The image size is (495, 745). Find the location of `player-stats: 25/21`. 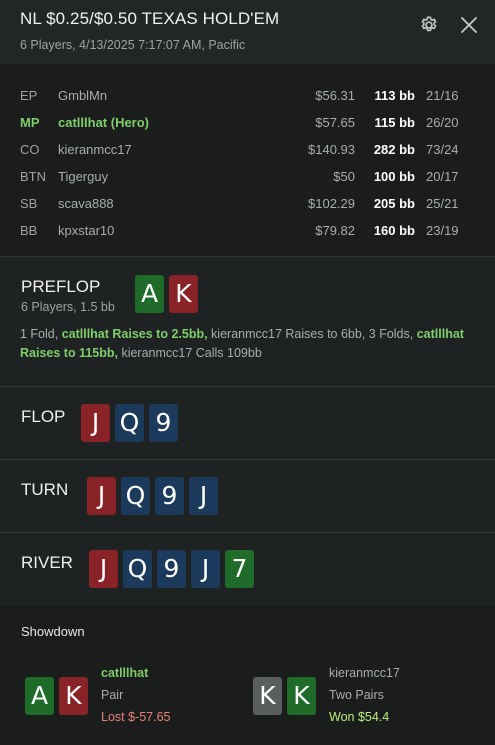

player-stats: 25/21 is located at coordinates (442, 203).